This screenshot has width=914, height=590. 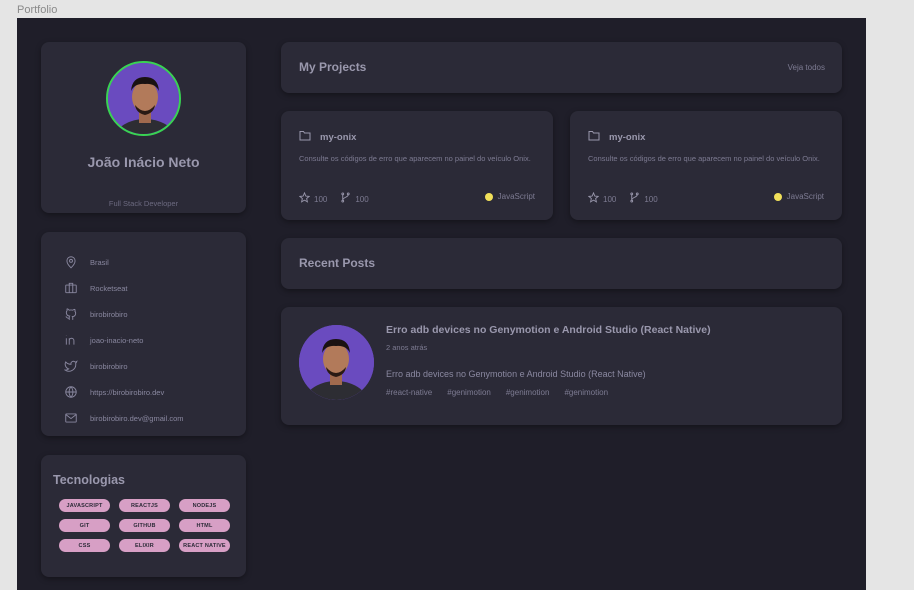 I want to click on tech-chip: NODEJS, so click(x=204, y=505).